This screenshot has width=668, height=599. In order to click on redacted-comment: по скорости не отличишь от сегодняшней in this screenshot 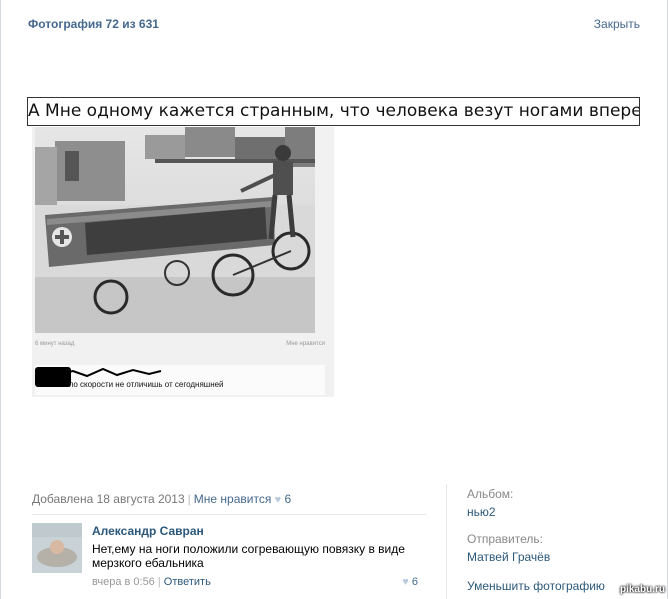, I will do `click(180, 380)`.